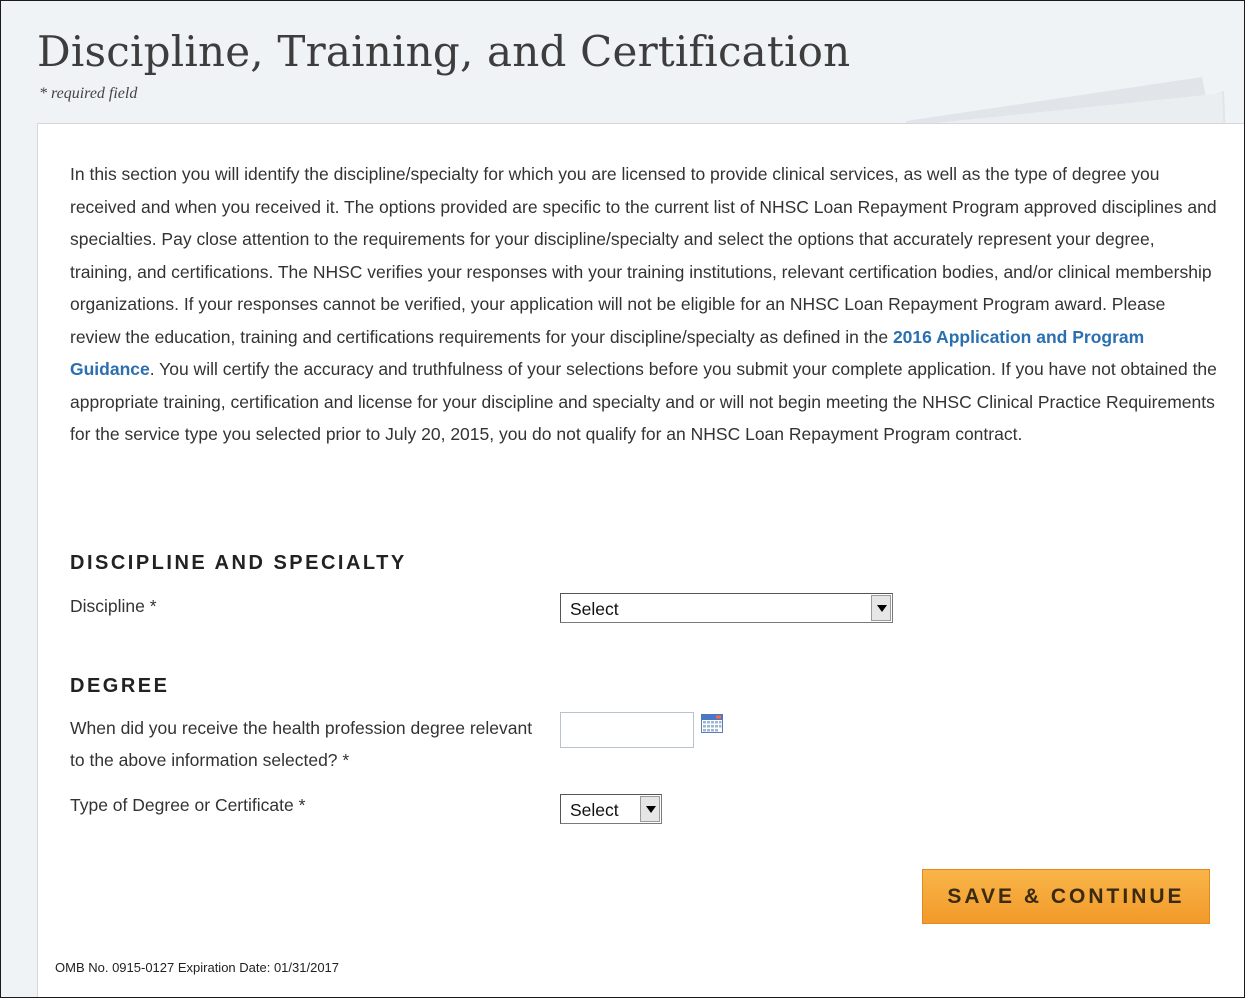  I want to click on discipline-label: Discipline *, so click(113, 606).